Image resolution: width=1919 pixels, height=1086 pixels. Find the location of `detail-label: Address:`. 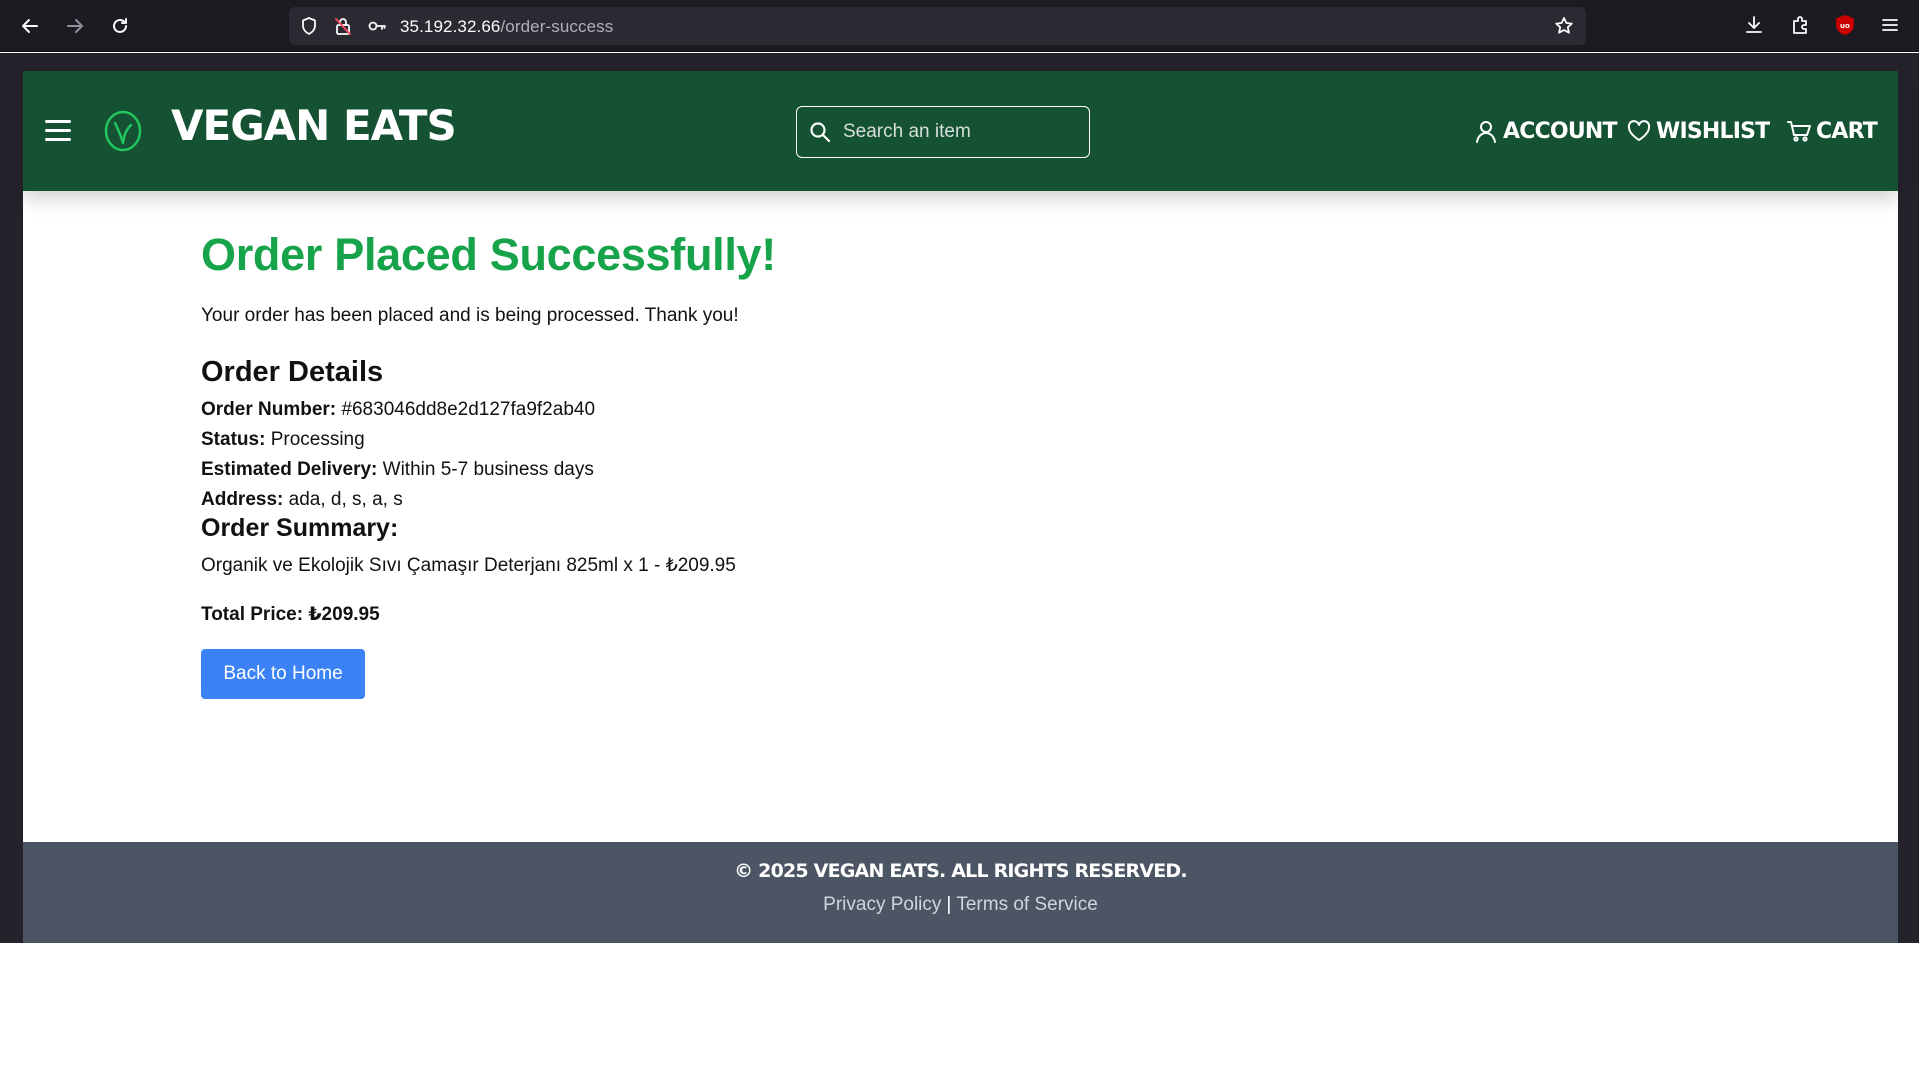

detail-label: Address: is located at coordinates (242, 499).